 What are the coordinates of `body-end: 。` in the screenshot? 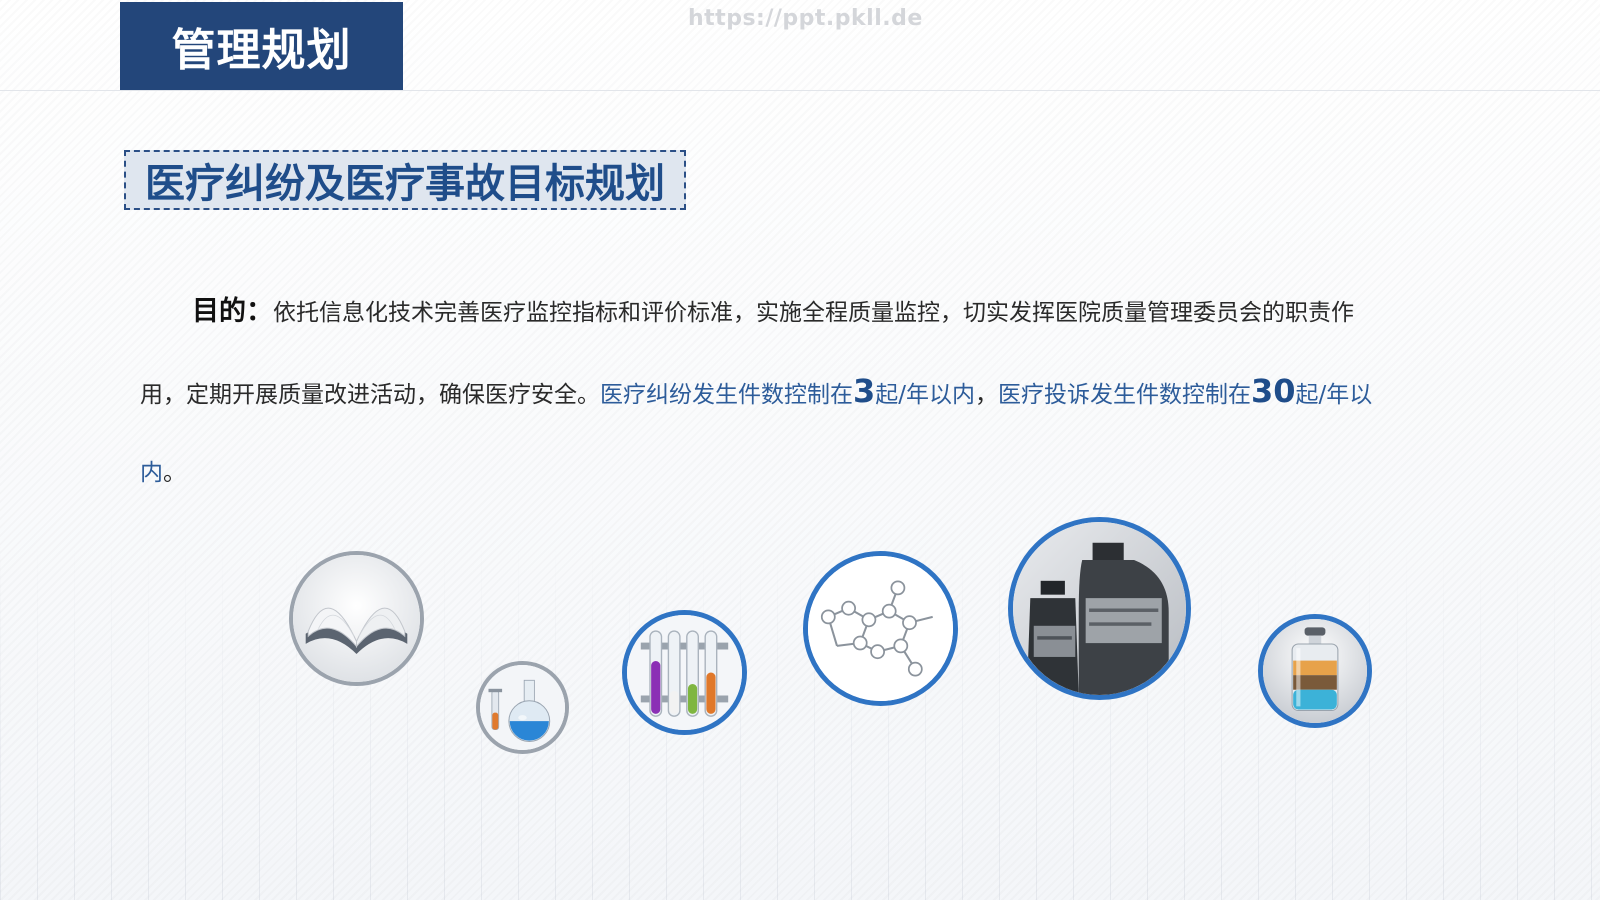 It's located at (174, 473).